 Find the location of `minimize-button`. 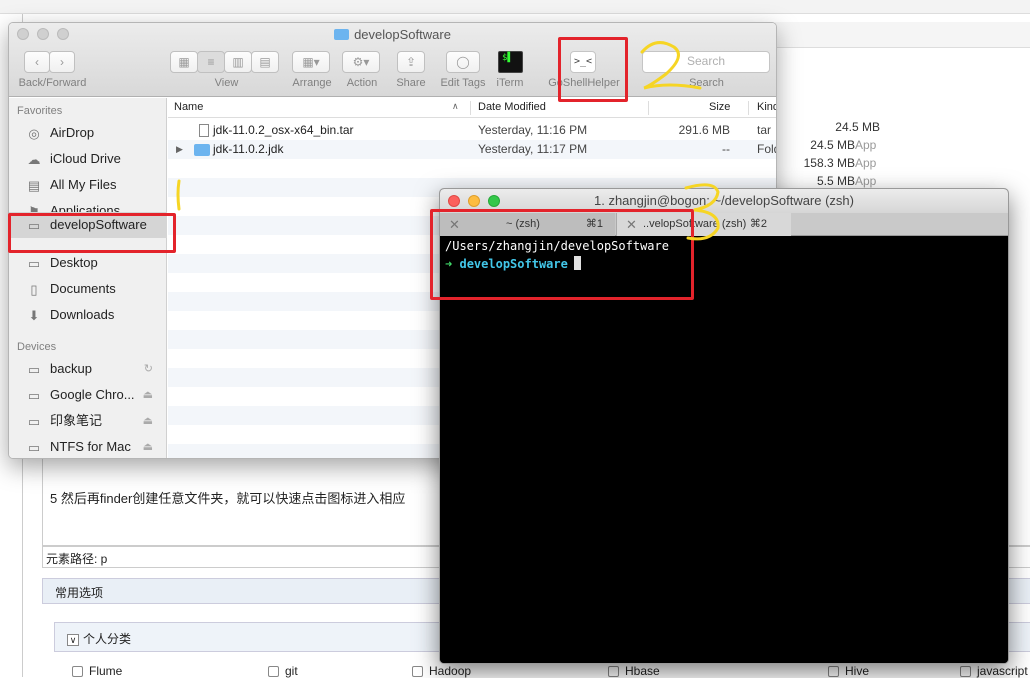

minimize-button is located at coordinates (474, 201).